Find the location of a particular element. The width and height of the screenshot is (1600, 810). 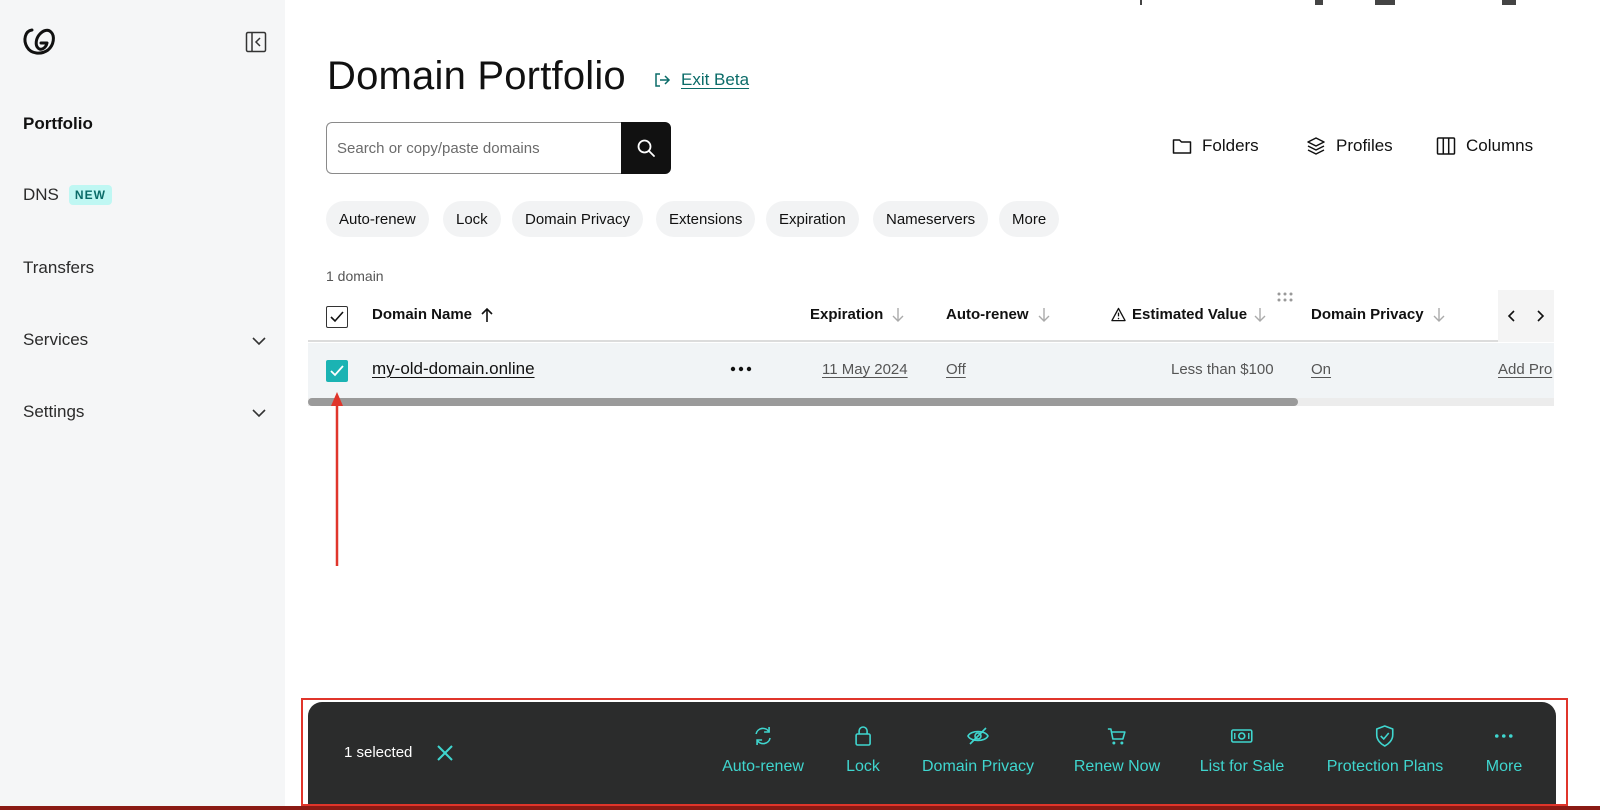

header-auto-renew: Auto-renew is located at coordinates (998, 314).